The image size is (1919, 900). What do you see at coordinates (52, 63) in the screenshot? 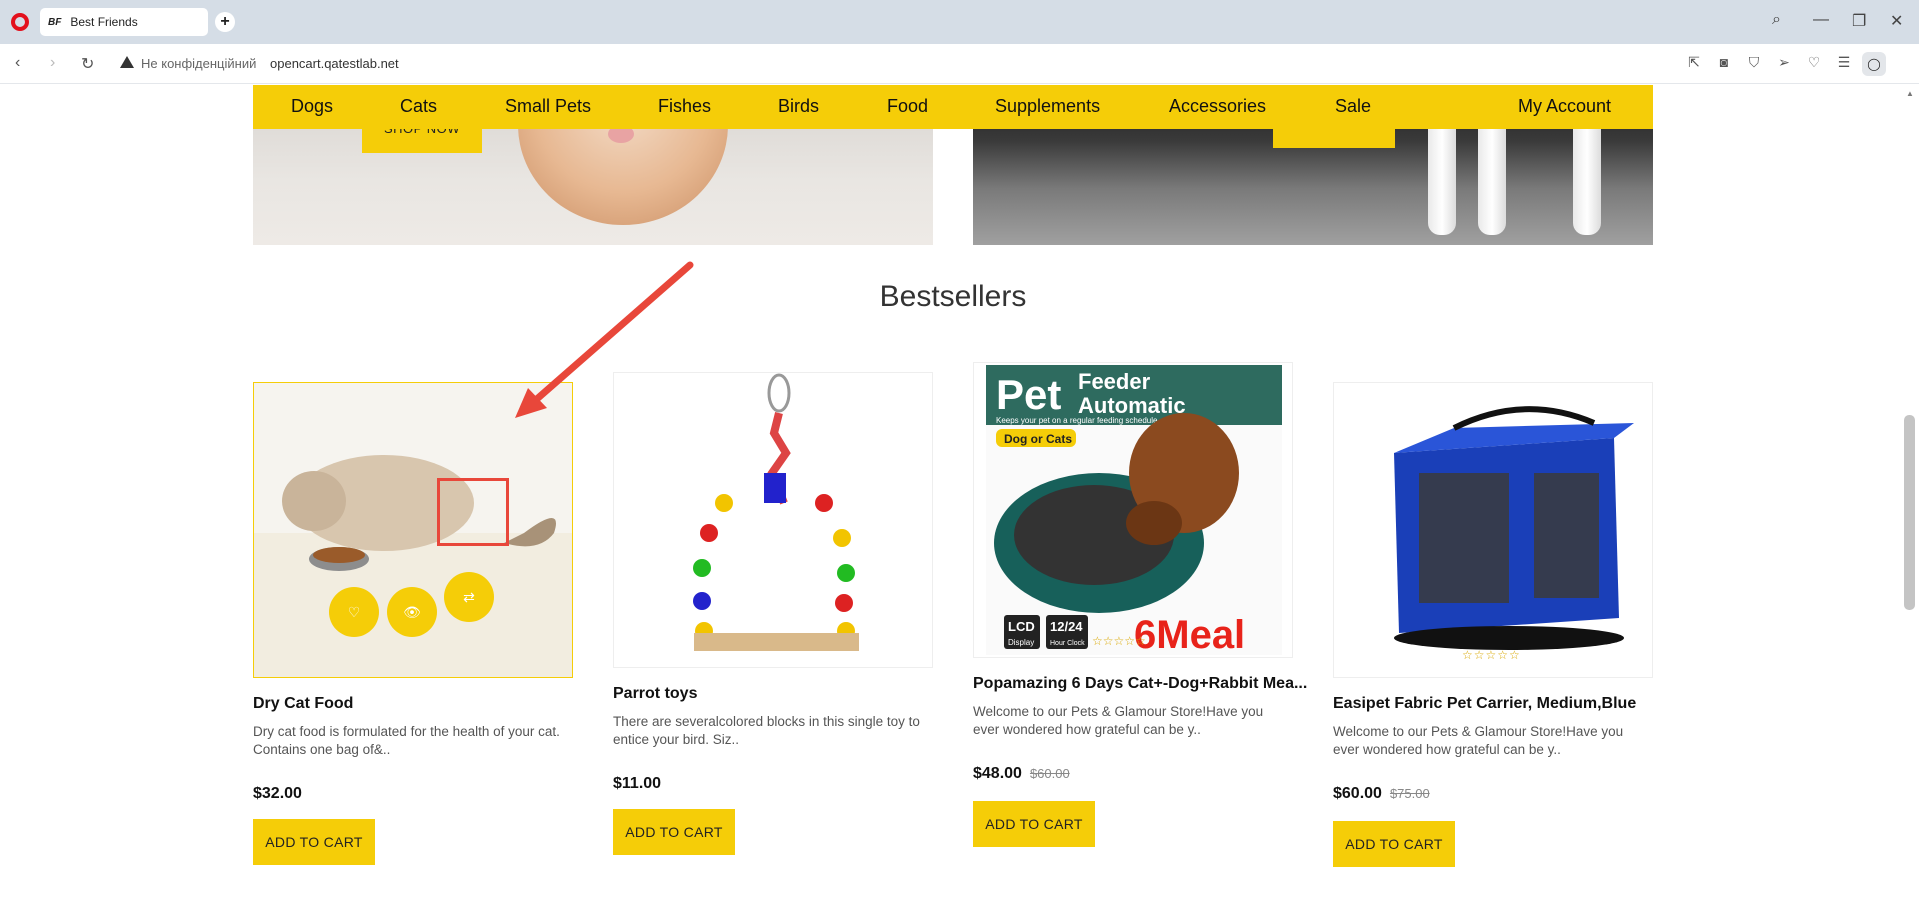
I see `forward-icon: ›` at bounding box center [52, 63].